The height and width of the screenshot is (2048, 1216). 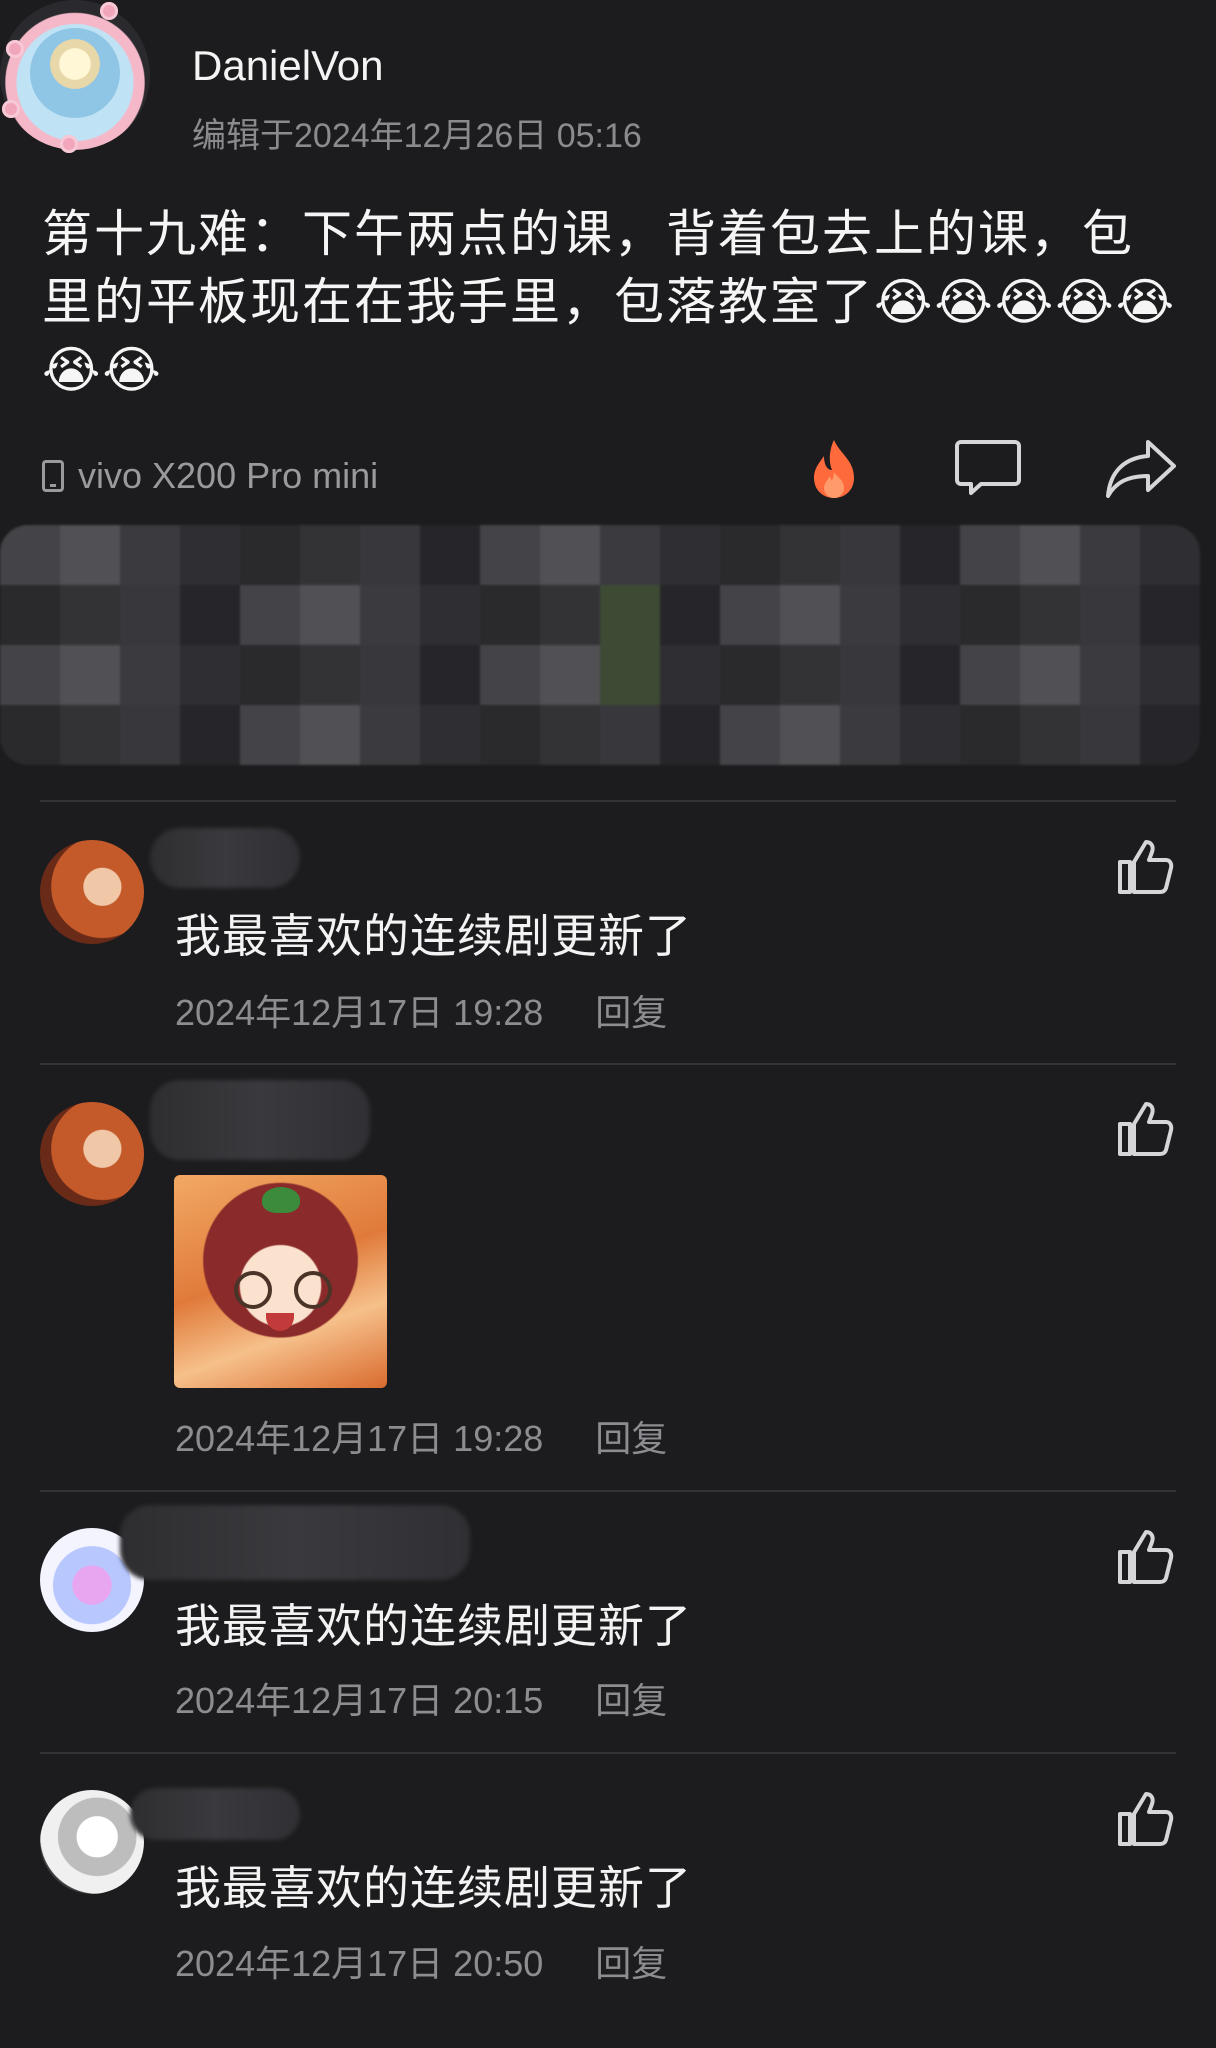 I want to click on mouth, so click(x=280, y=1322).